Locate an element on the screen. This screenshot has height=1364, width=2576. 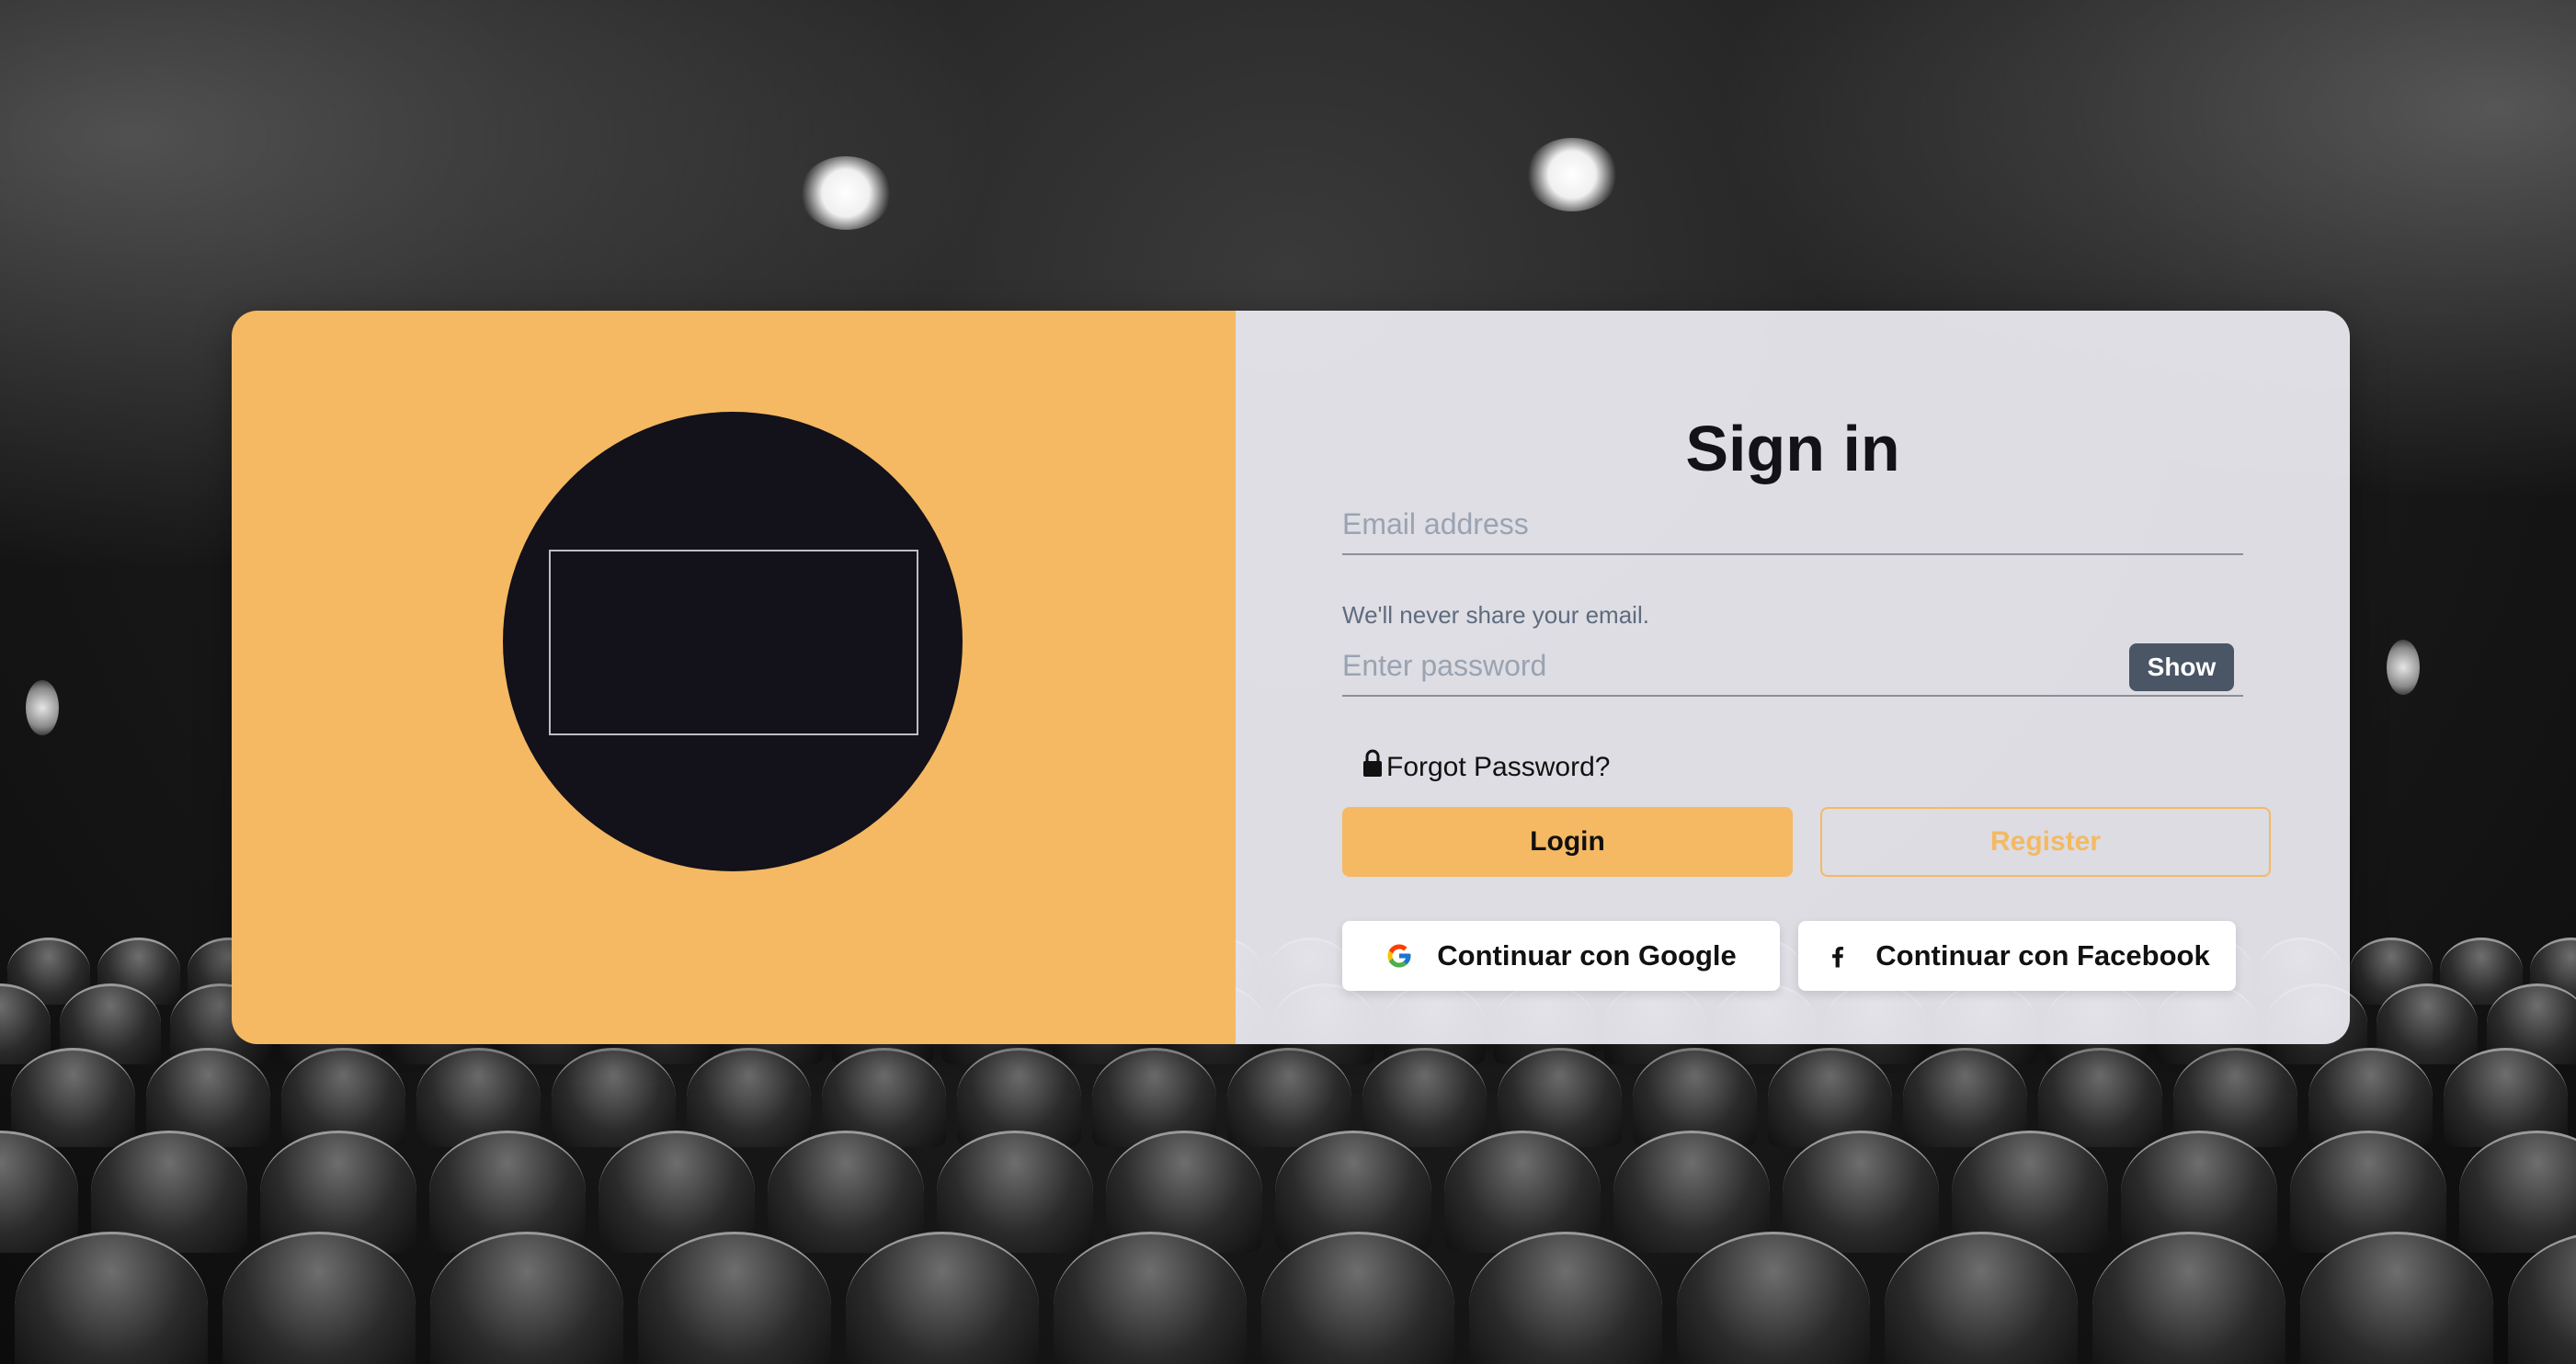
forgot-password-label: Forgot Password? is located at coordinates (1498, 767).